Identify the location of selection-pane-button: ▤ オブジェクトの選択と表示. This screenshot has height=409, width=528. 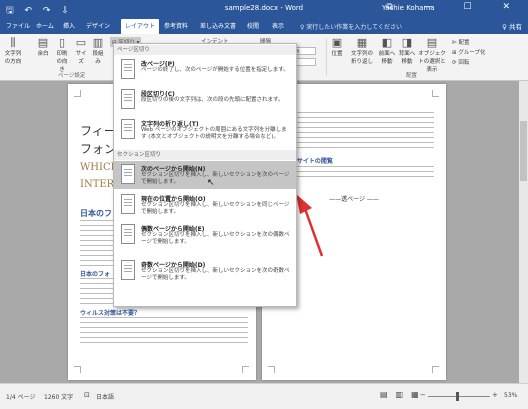
(432, 54).